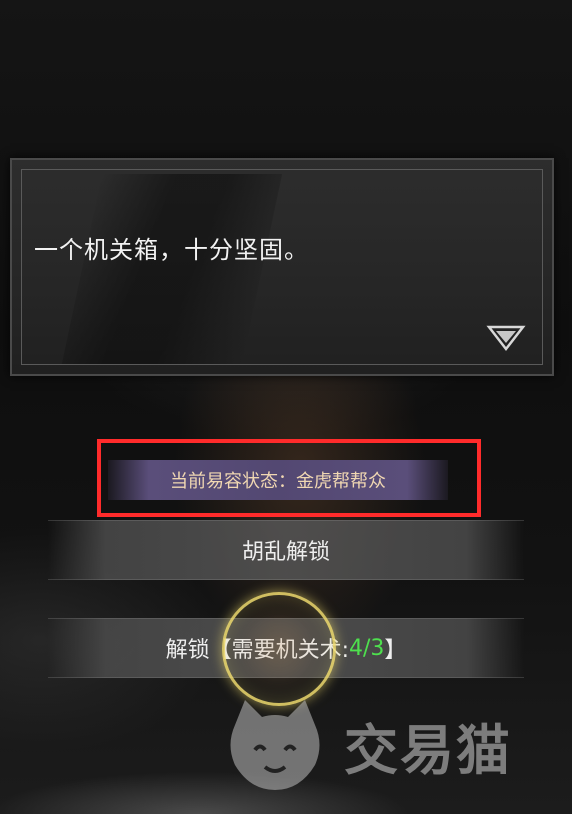  I want to click on option-random-unlock-button: 胡乱解锁, so click(286, 550).